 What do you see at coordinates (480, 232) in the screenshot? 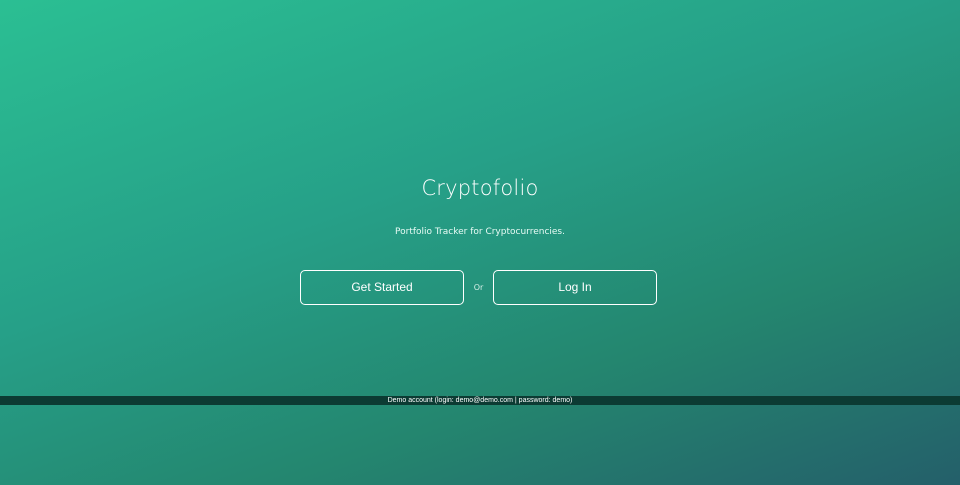
I see `app-tagline: Portfolio Tracker for Cryptocurrencies.` at bounding box center [480, 232].